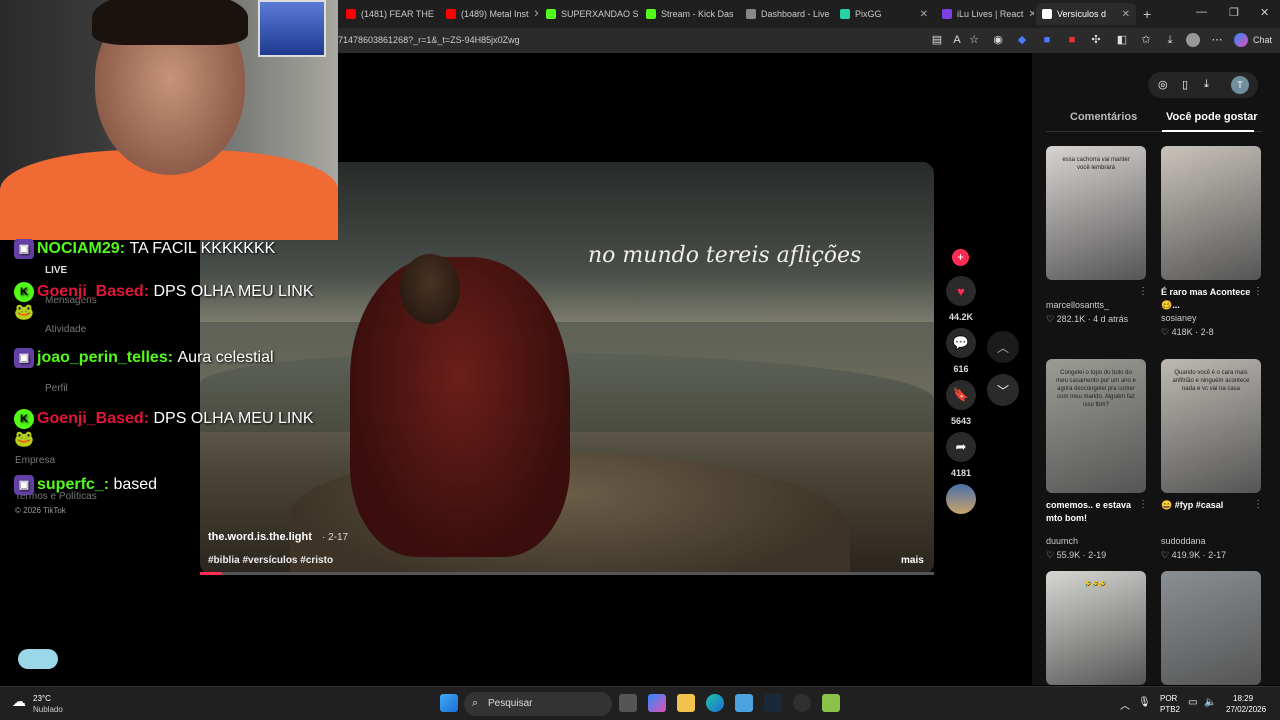 The height and width of the screenshot is (720, 1280). Describe the element at coordinates (960, 257) in the screenshot. I see `follow-plus-button: +` at that location.